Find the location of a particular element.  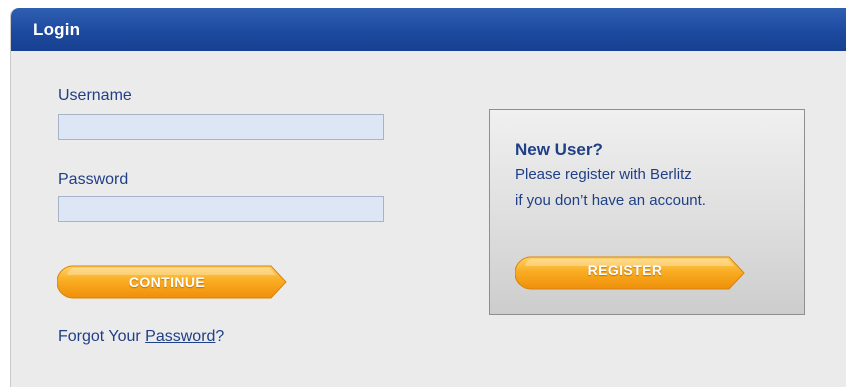

username-label: Username is located at coordinates (95, 95).